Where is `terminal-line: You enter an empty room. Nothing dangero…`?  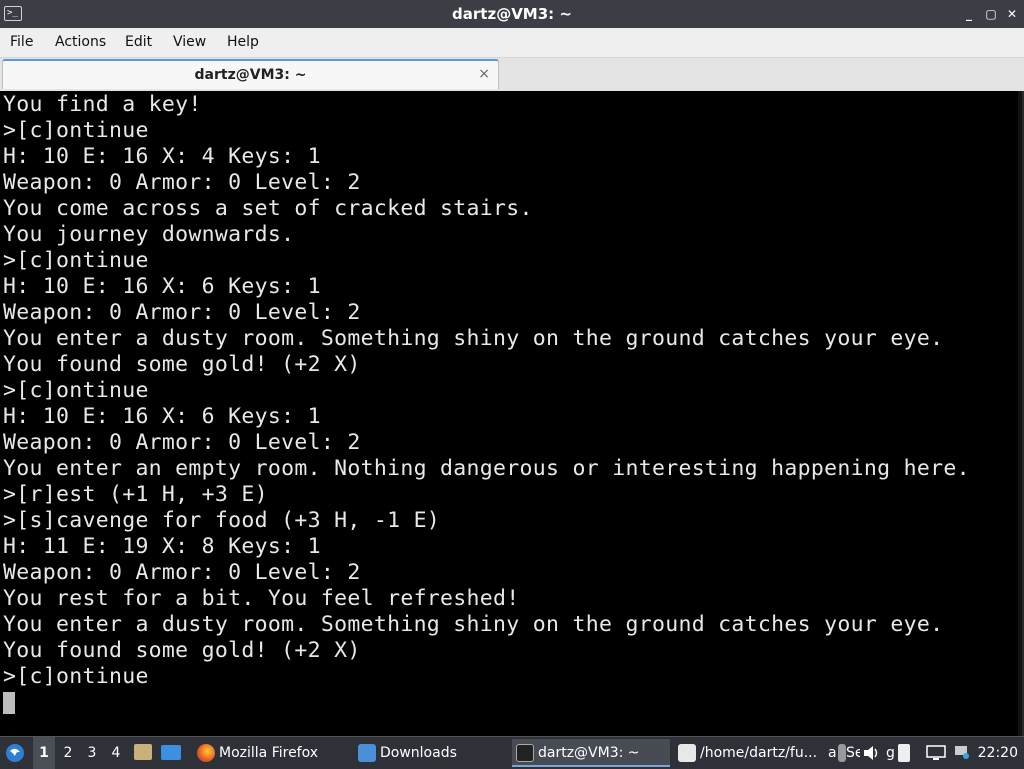 terminal-line: You enter an empty room. Nothing dangero… is located at coordinates (486, 468).